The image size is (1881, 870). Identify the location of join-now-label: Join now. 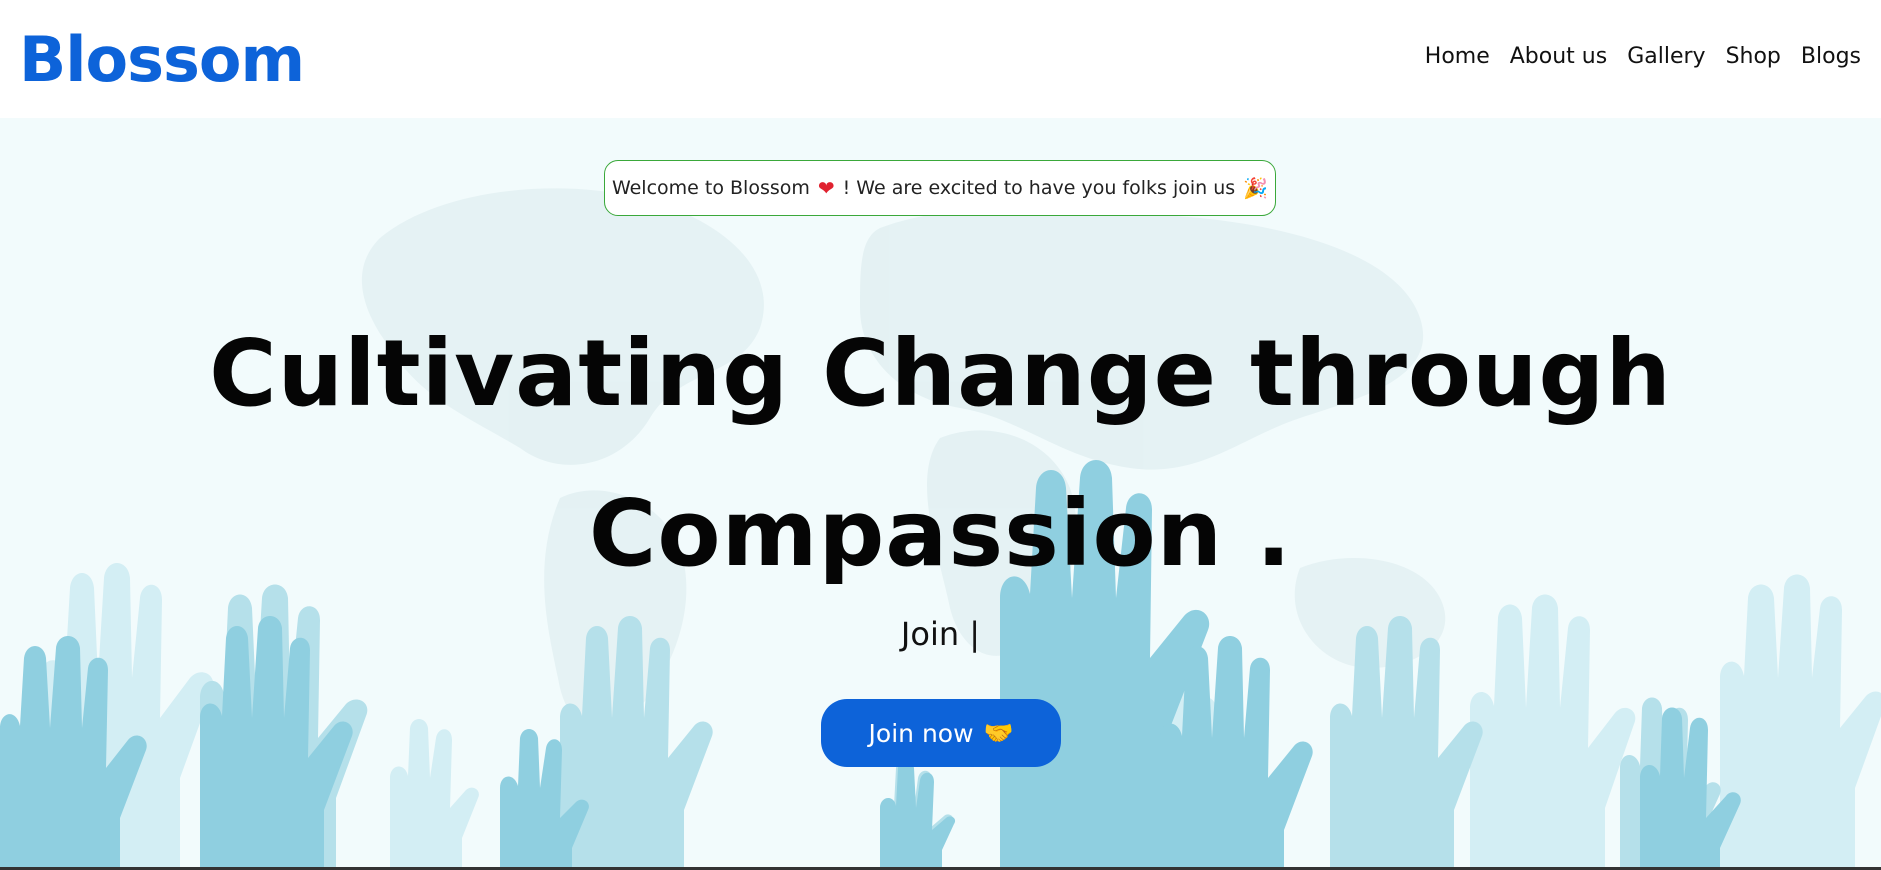
(921, 733).